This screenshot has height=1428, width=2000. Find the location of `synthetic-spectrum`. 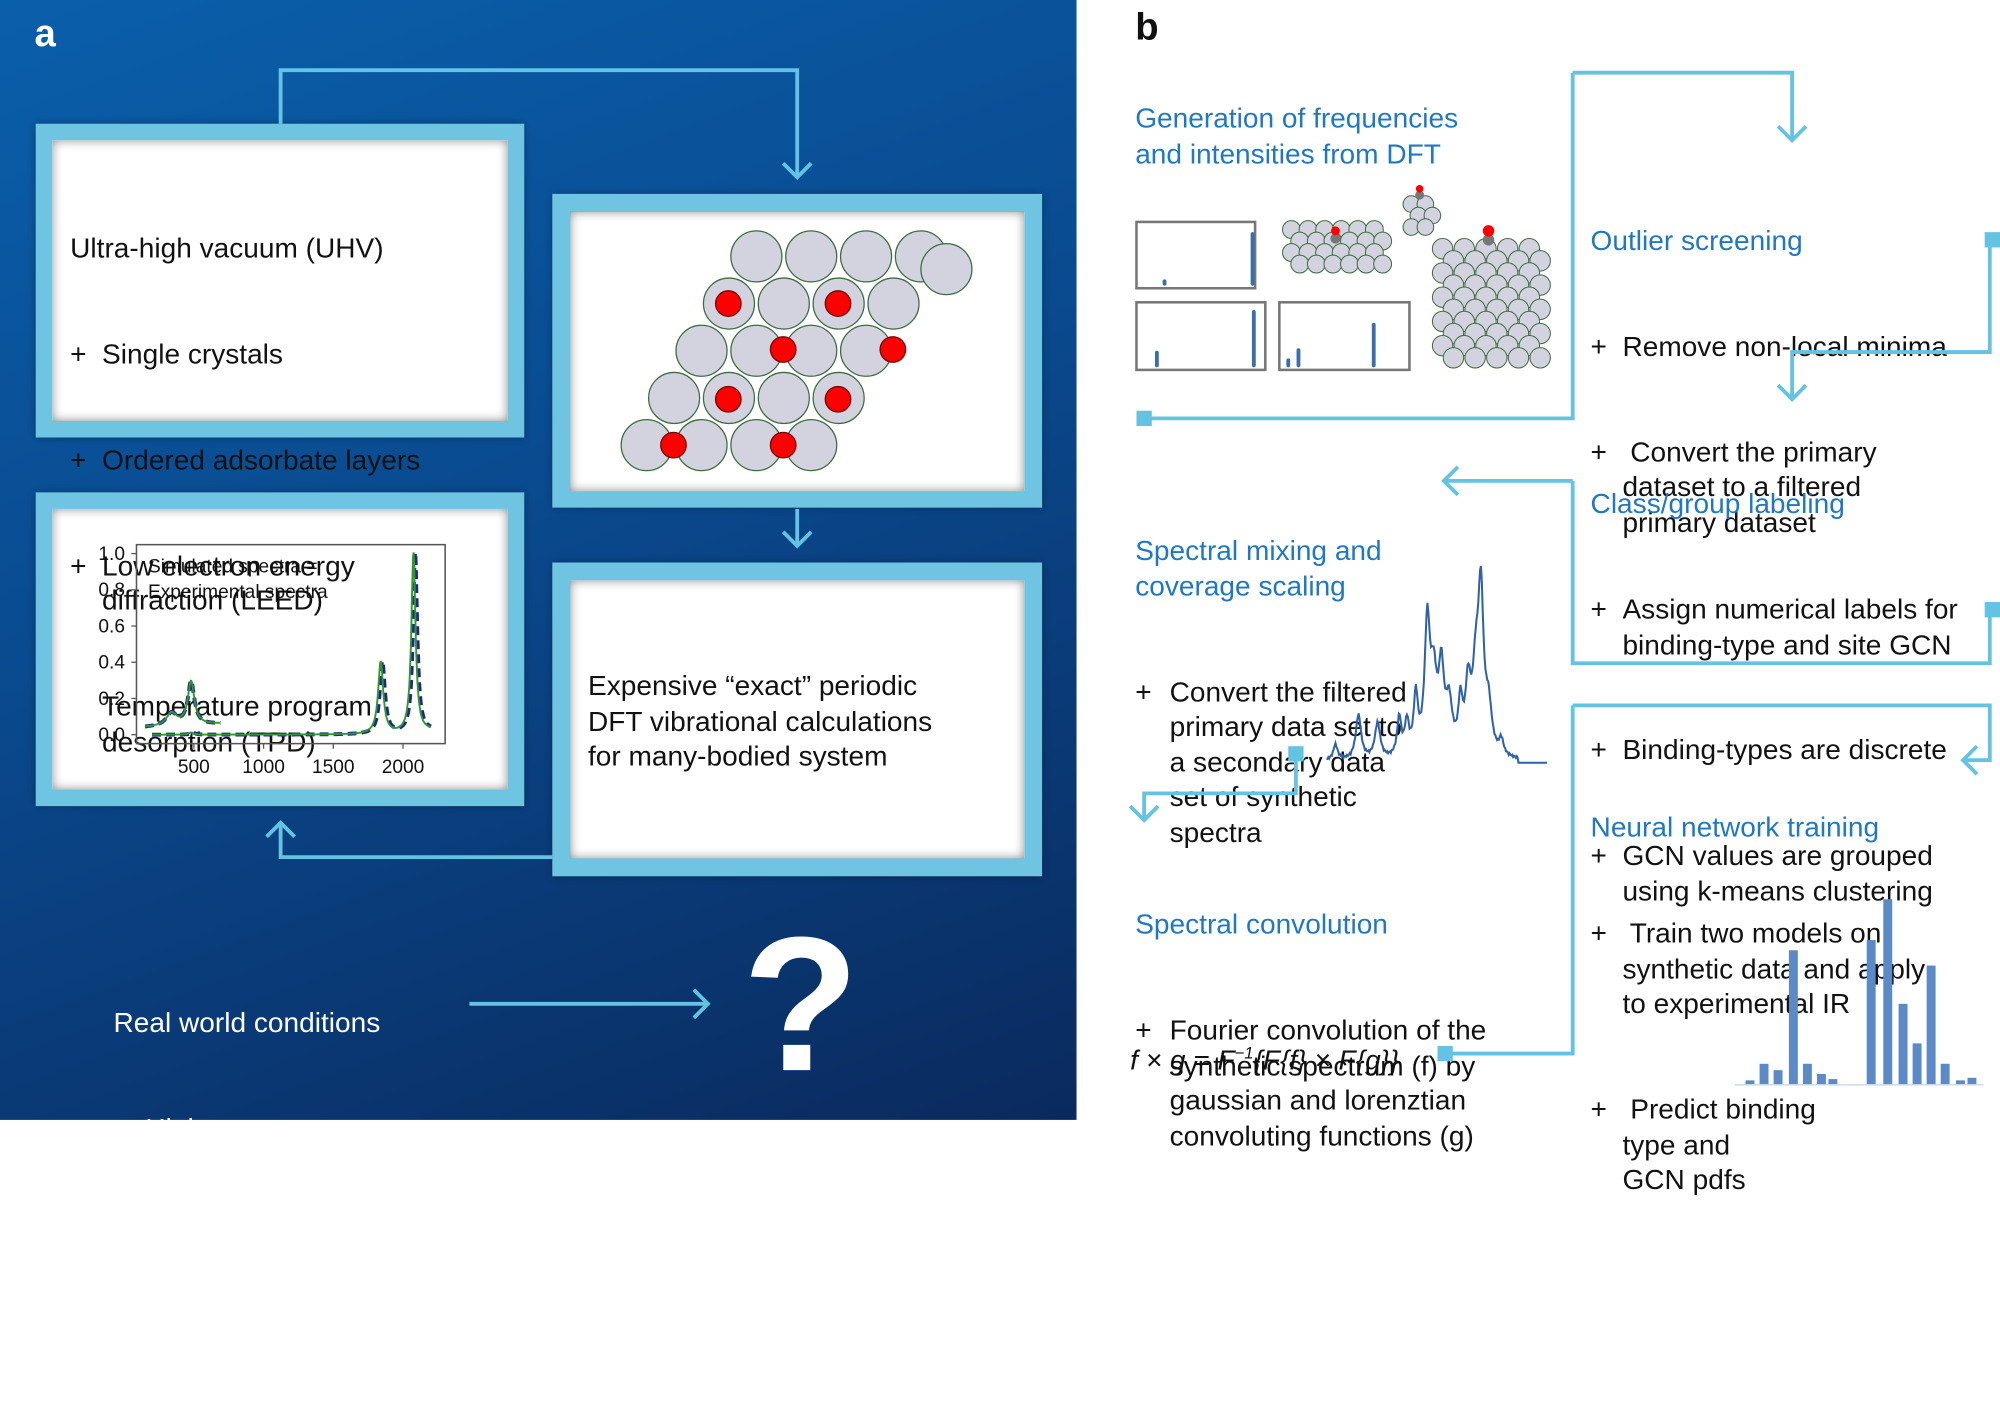

synthetic-spectrum is located at coordinates (1437, 664).